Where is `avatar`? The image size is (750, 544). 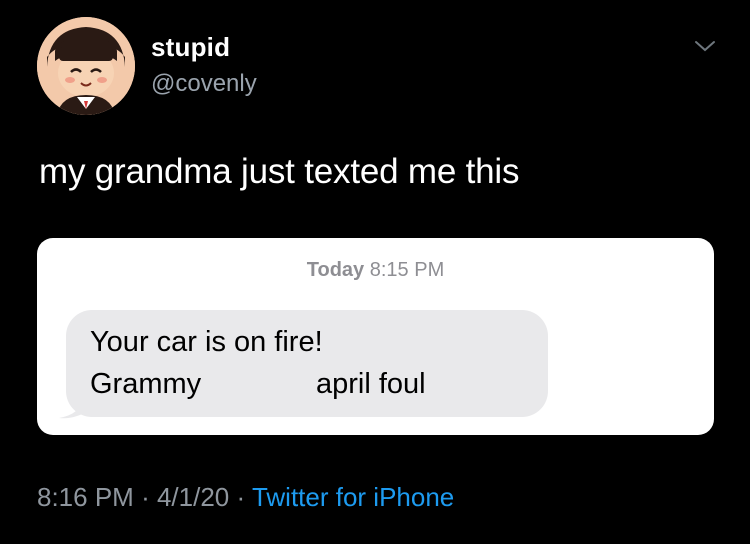
avatar is located at coordinates (86, 66).